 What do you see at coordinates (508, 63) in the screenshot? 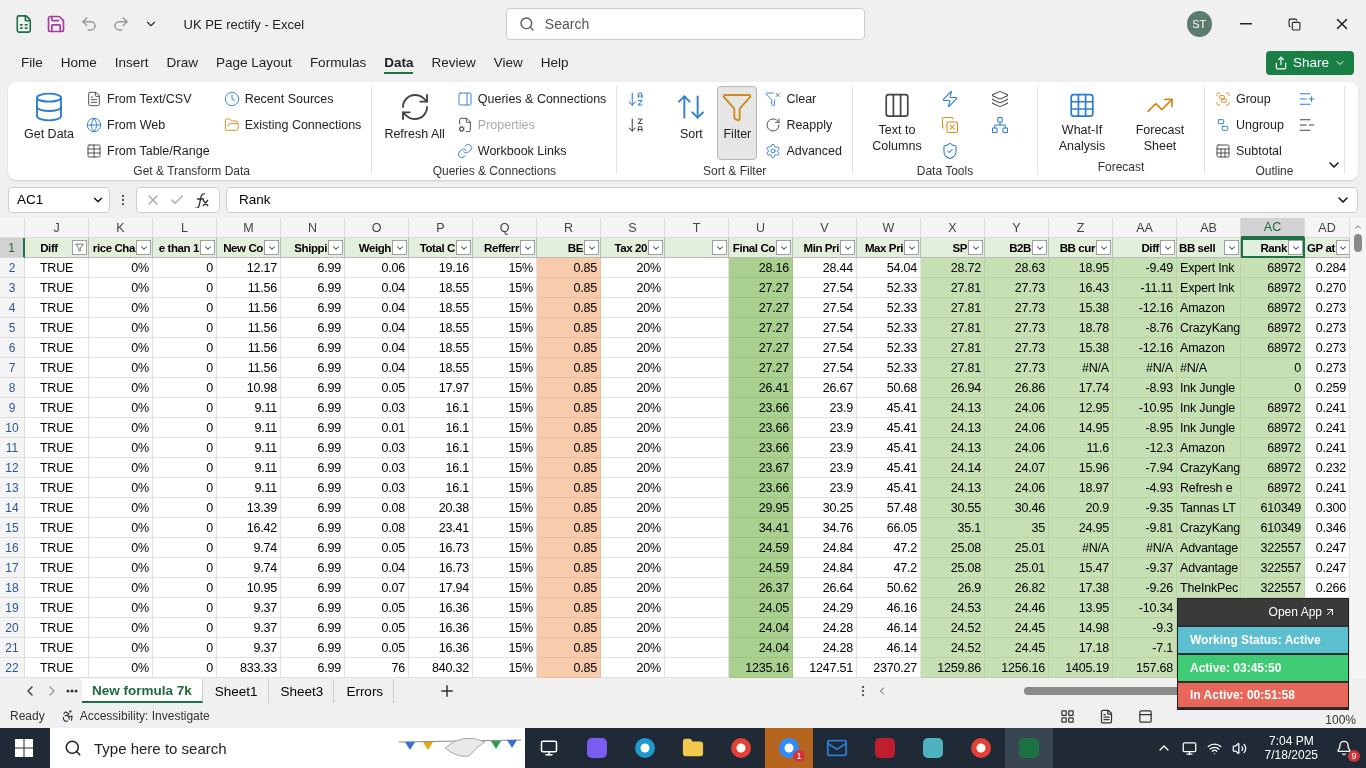
I see `menu-tab: View` at bounding box center [508, 63].